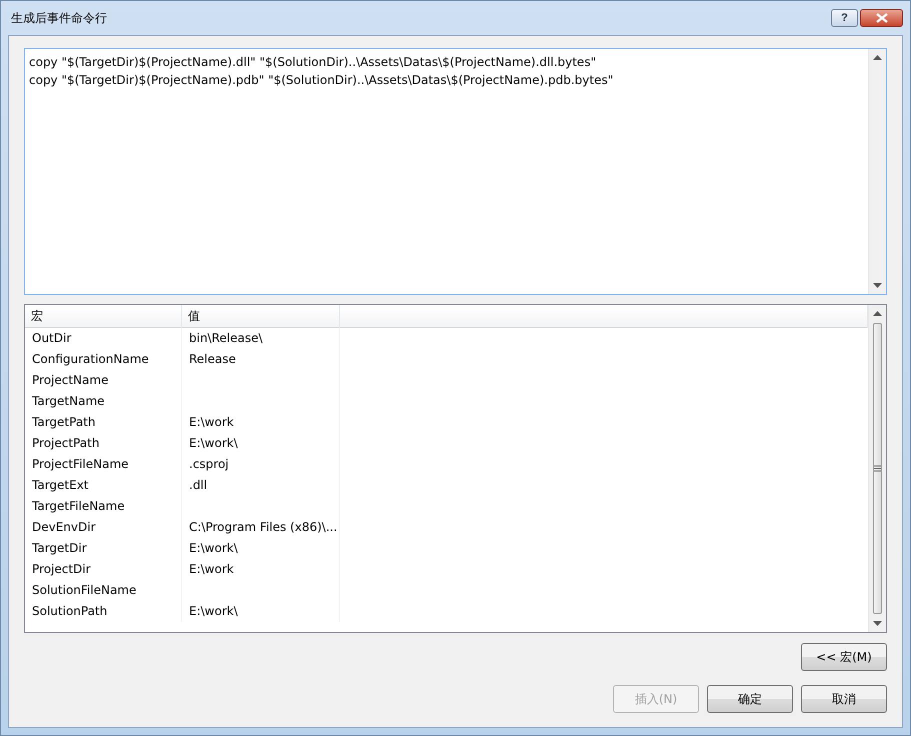  I want to click on table-cell: TargetExt, so click(103, 485).